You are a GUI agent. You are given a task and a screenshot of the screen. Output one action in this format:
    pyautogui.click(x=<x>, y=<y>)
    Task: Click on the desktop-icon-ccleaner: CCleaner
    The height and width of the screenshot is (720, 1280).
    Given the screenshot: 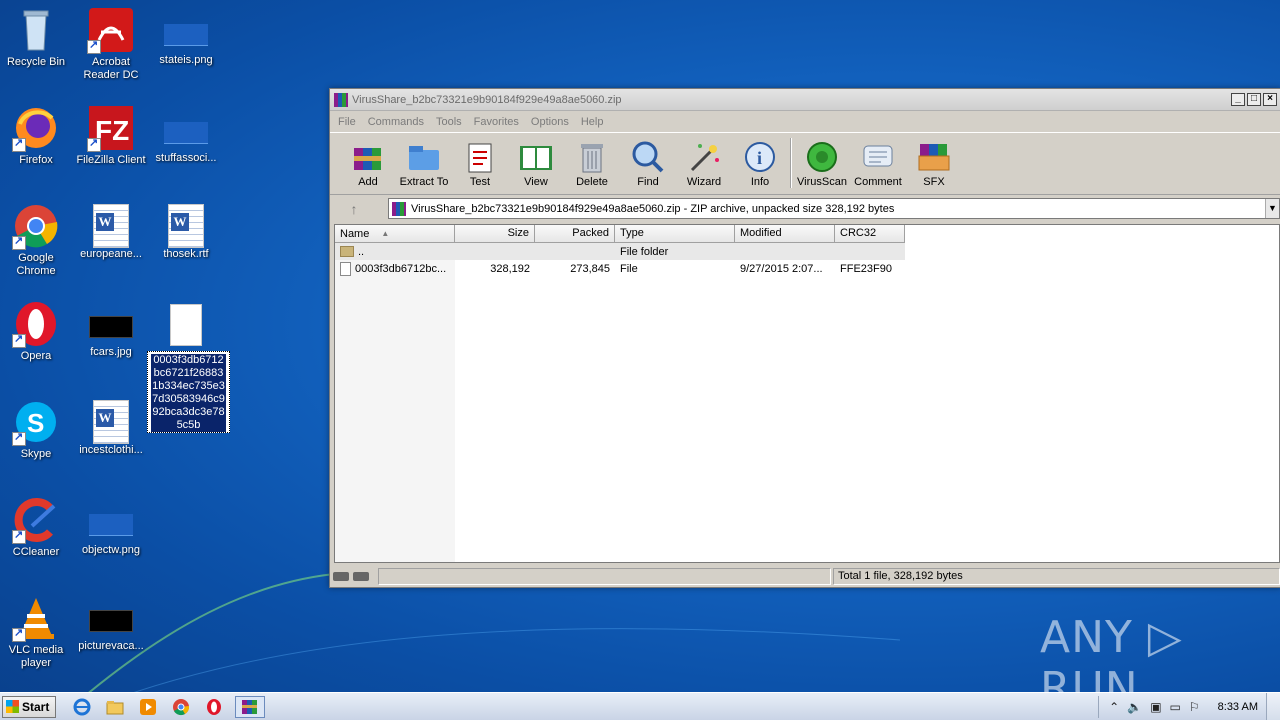 What is the action you would take?
    pyautogui.click(x=36, y=527)
    